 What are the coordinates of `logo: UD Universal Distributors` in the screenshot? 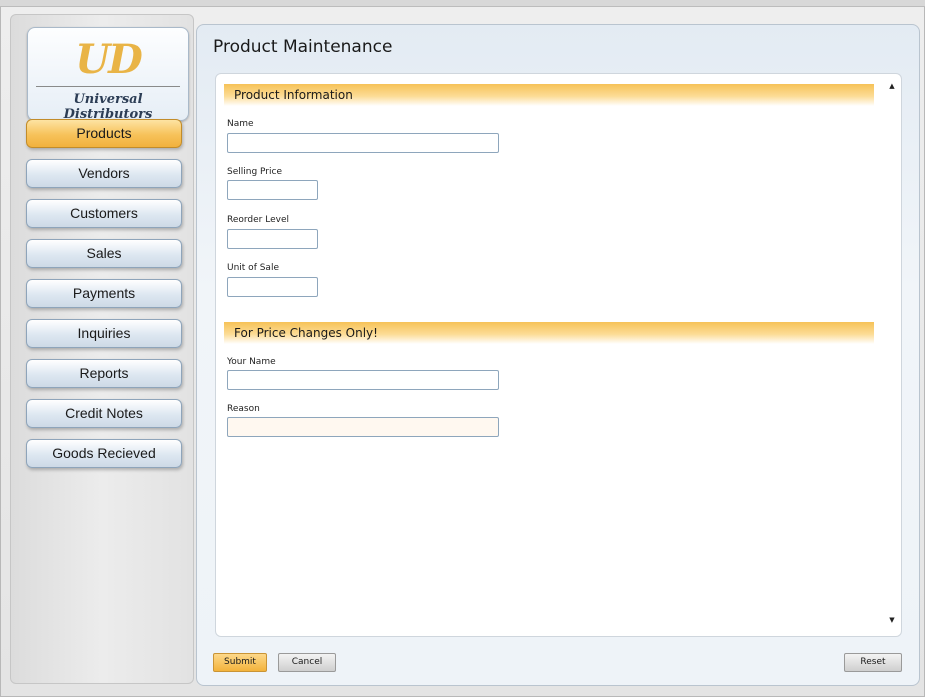 It's located at (108, 74).